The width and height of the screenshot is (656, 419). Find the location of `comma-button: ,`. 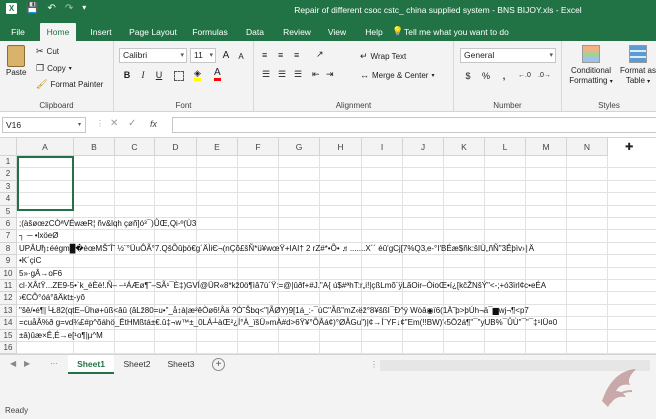

comma-button: , is located at coordinates (504, 76).